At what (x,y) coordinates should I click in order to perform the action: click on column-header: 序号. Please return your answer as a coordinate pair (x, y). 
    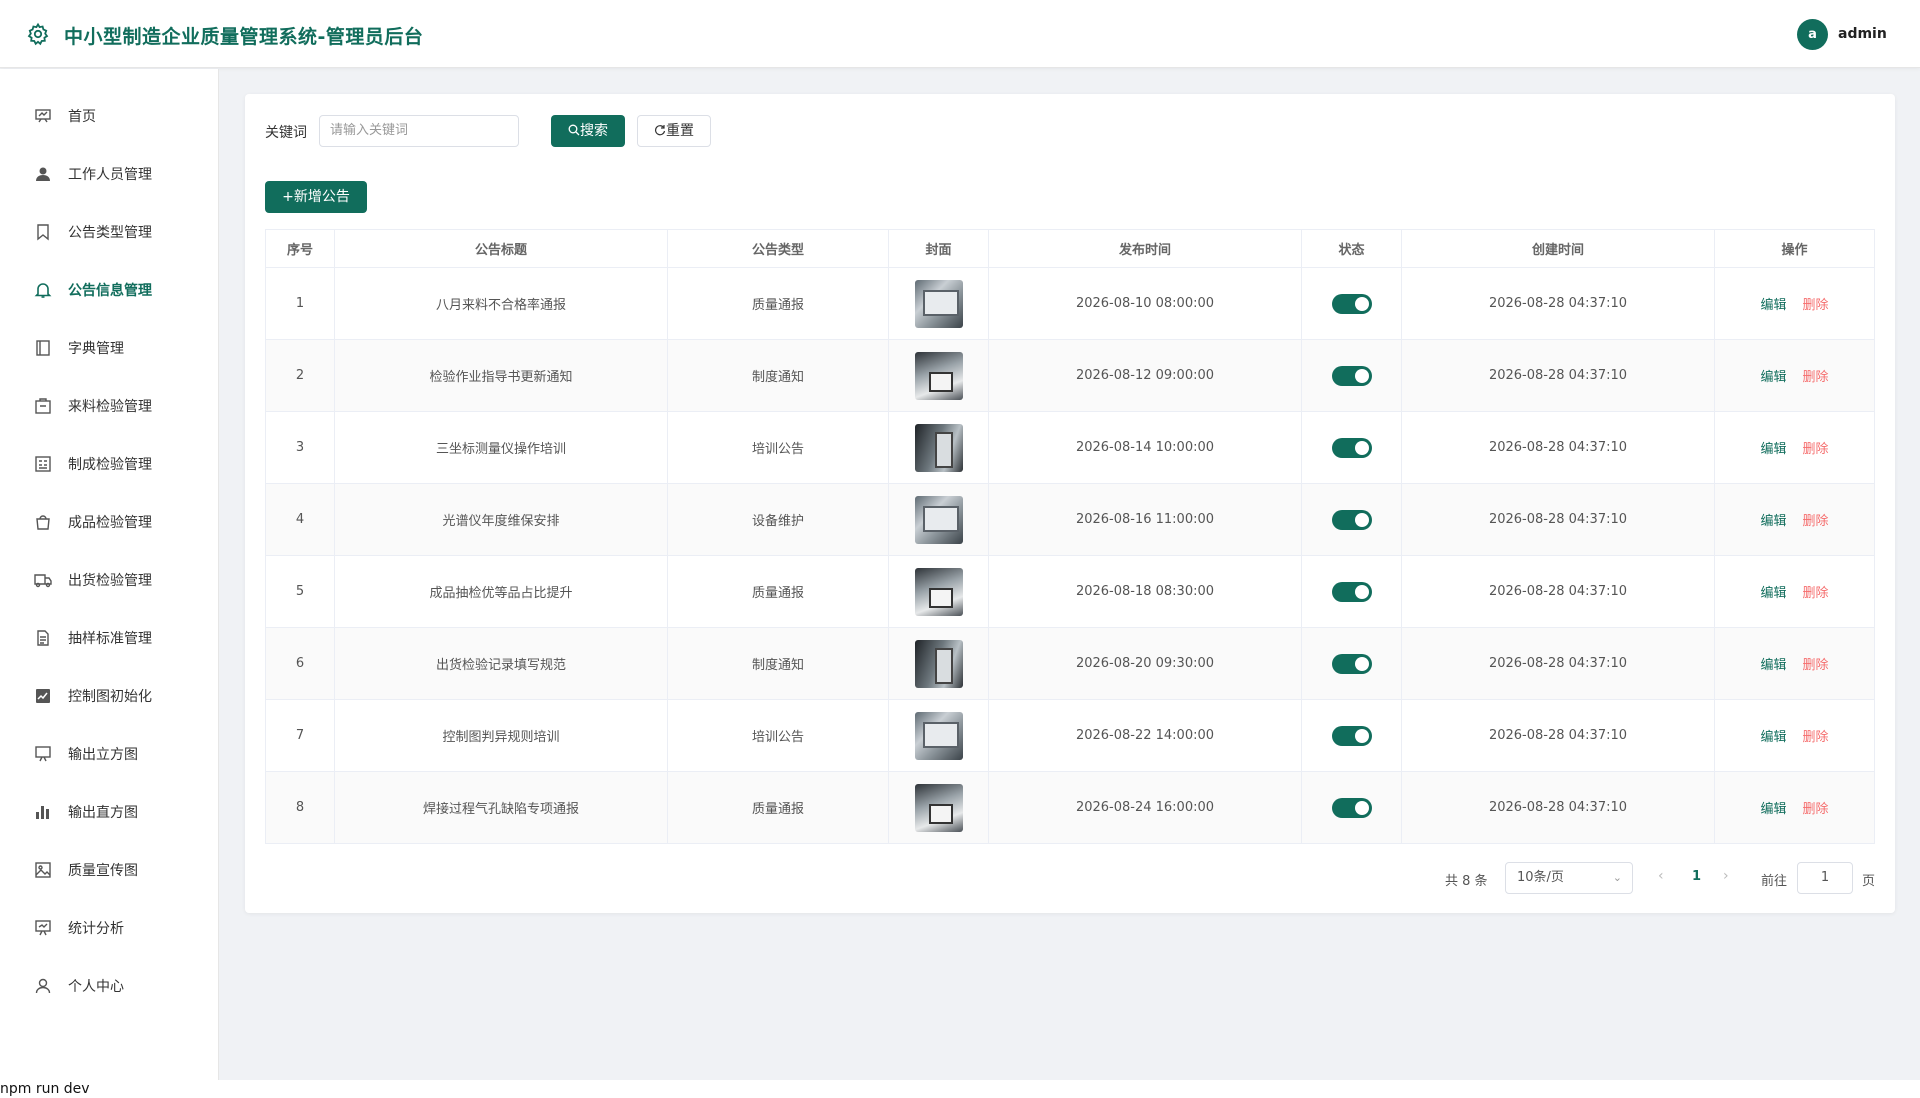
    Looking at the image, I should click on (300, 248).